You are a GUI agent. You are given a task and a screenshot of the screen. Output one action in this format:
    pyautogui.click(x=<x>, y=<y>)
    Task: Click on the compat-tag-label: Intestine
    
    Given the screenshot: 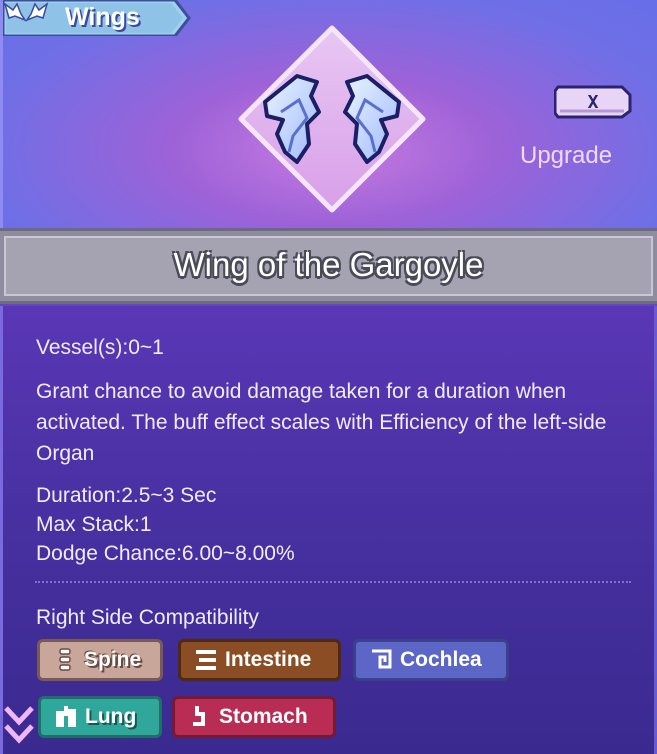 What is the action you would take?
    pyautogui.click(x=268, y=659)
    